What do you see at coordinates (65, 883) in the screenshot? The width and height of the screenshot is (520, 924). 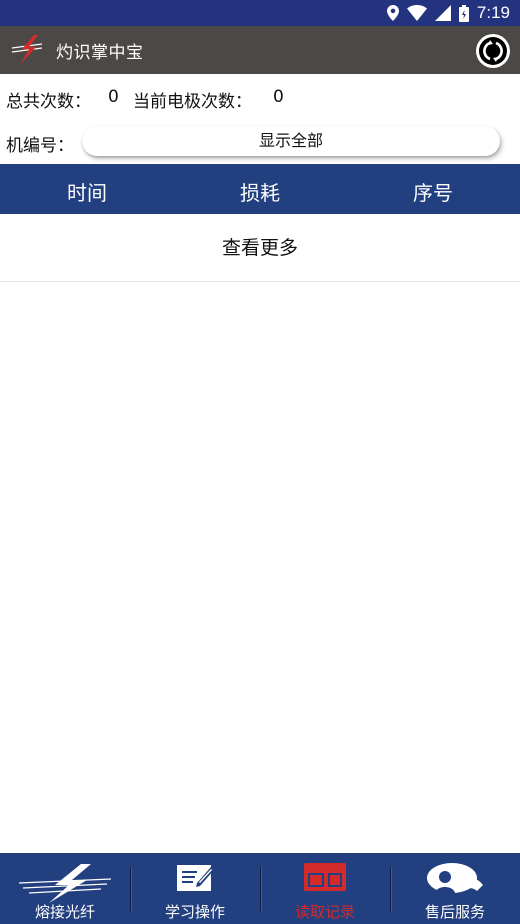 I see `lightning-icon` at bounding box center [65, 883].